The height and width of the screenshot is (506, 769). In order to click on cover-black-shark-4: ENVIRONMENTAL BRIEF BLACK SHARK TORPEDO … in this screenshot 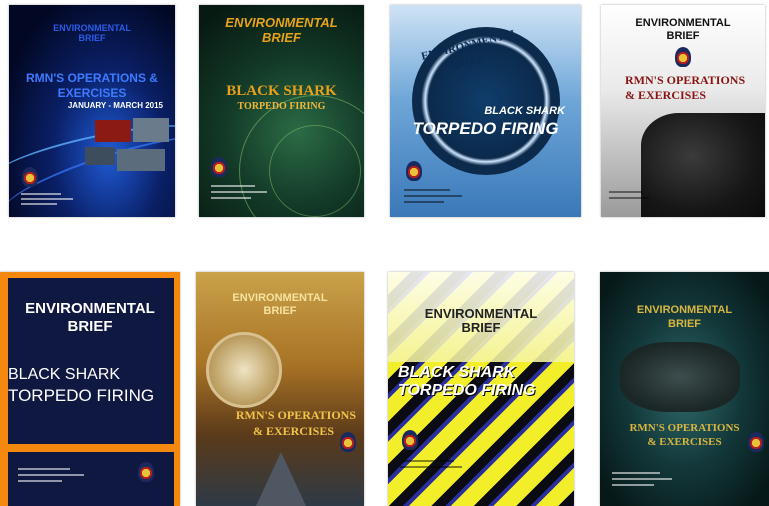, I will do `click(481, 389)`.